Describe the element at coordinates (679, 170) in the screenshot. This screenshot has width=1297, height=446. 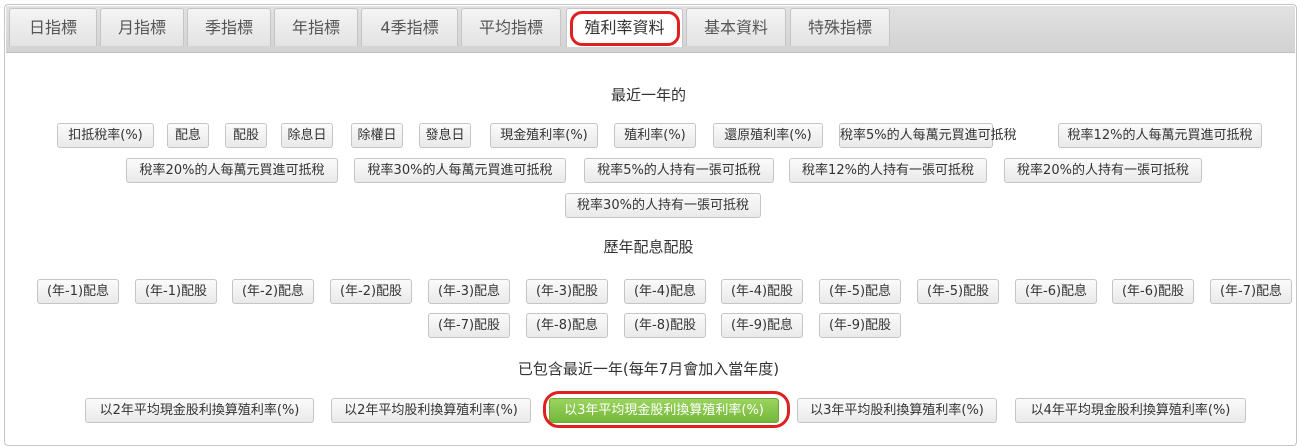
I see `recent-button-14: 稅率5%的人持有一張可抵稅` at that location.